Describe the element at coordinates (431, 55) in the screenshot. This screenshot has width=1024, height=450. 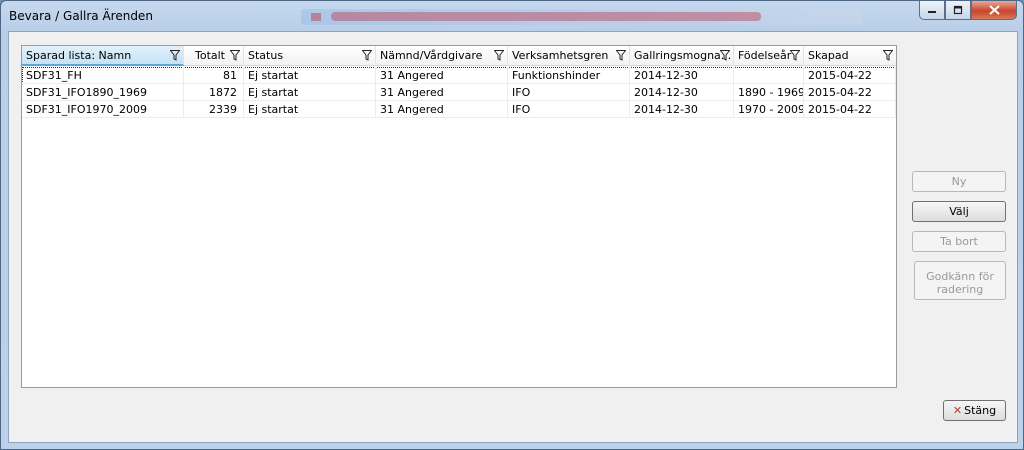
I see `column-header-label: Nämnd/Vårdgivare` at that location.